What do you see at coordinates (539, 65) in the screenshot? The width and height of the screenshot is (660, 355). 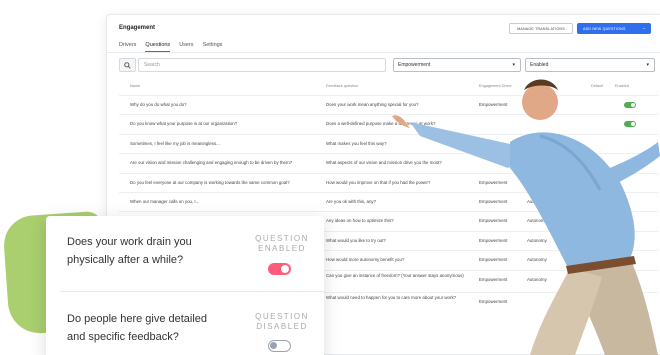 I see `status-select-value: Enabled` at bounding box center [539, 65].